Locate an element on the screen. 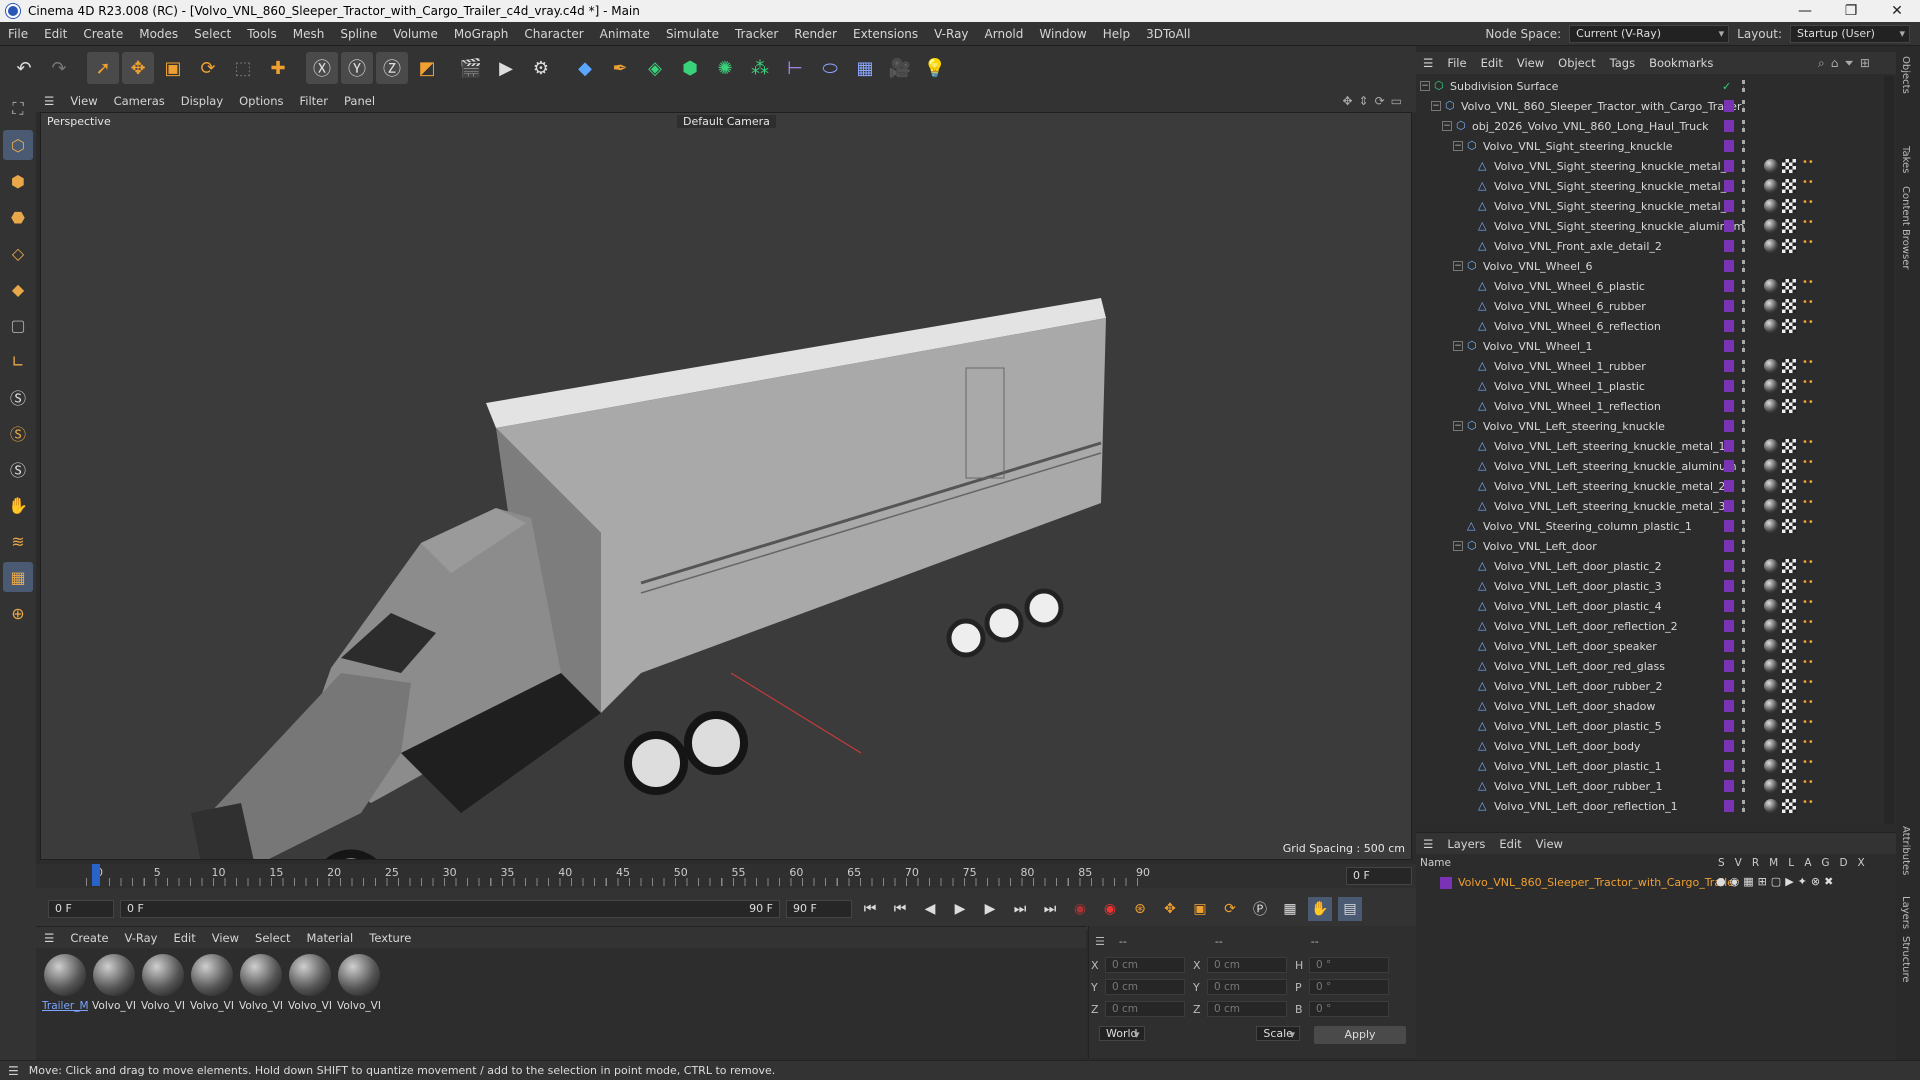 The height and width of the screenshot is (1080, 1920). deformer-icon: ⊢ is located at coordinates (795, 68).